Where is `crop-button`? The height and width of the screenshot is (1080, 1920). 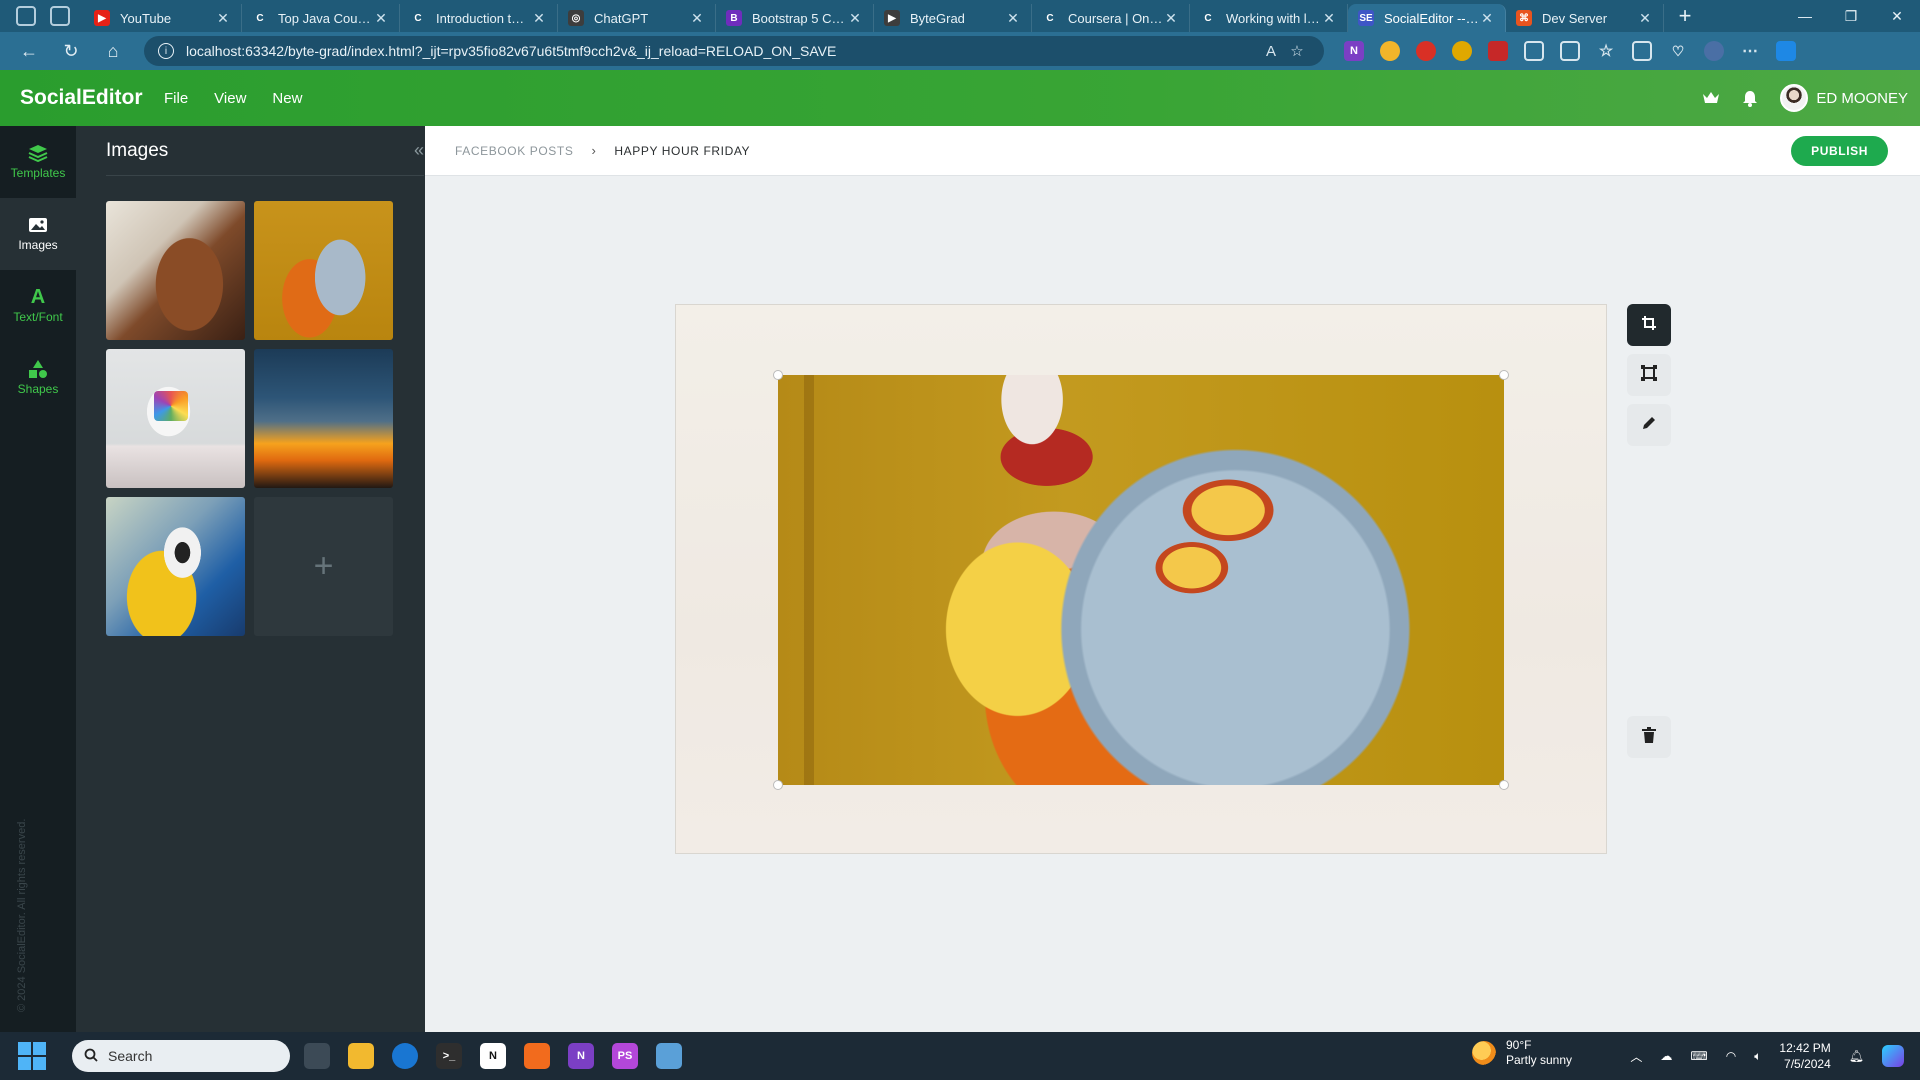 crop-button is located at coordinates (1649, 325).